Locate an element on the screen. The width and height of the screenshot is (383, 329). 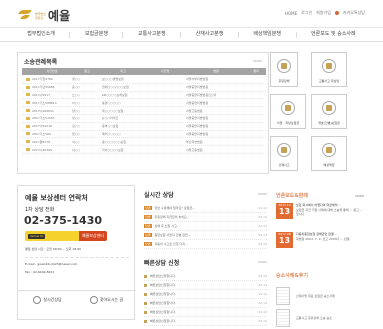
quick-industrial: 산재사고 is located at coordinates (284, 153).